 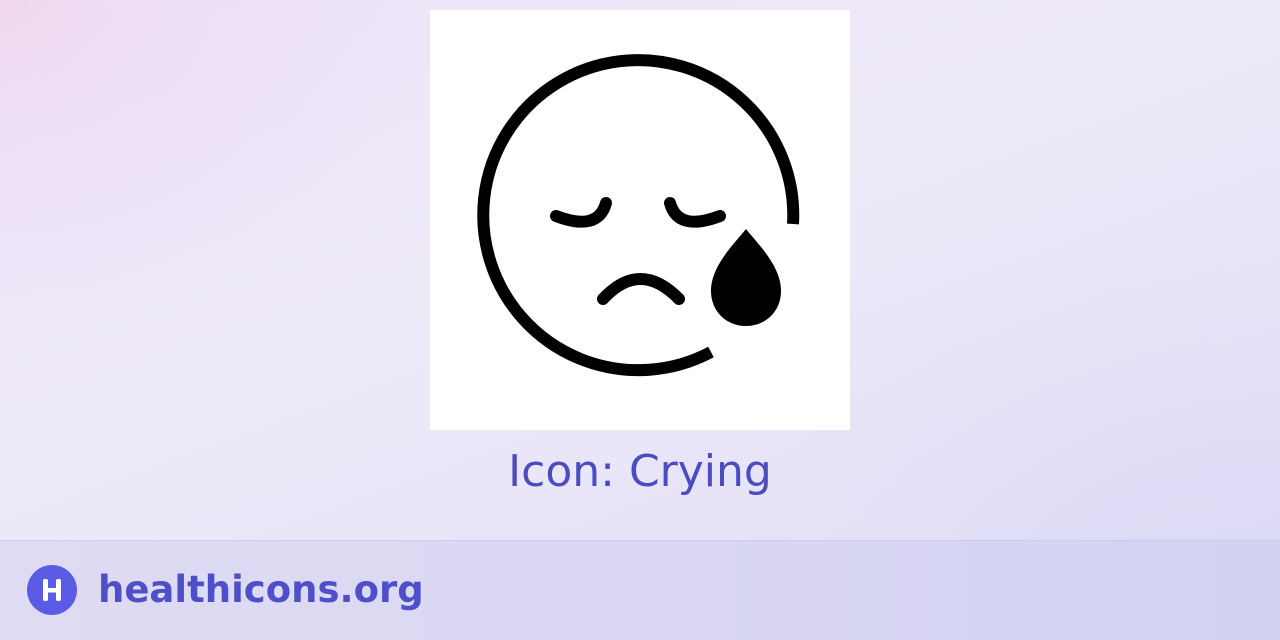 I want to click on site-name-link: healthicons.org, so click(x=261, y=590).